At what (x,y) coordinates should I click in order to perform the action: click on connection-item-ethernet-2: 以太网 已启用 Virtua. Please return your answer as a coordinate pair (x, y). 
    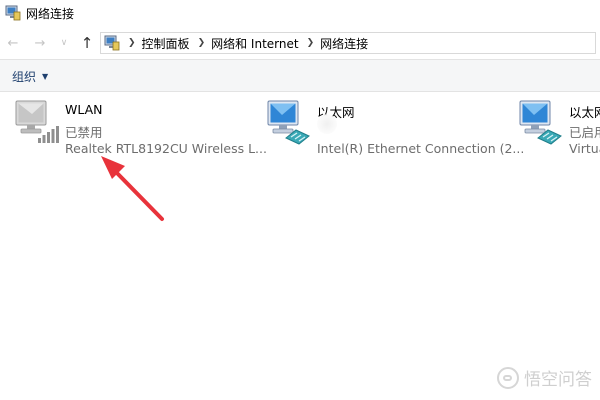
    Looking at the image, I should click on (558, 128).